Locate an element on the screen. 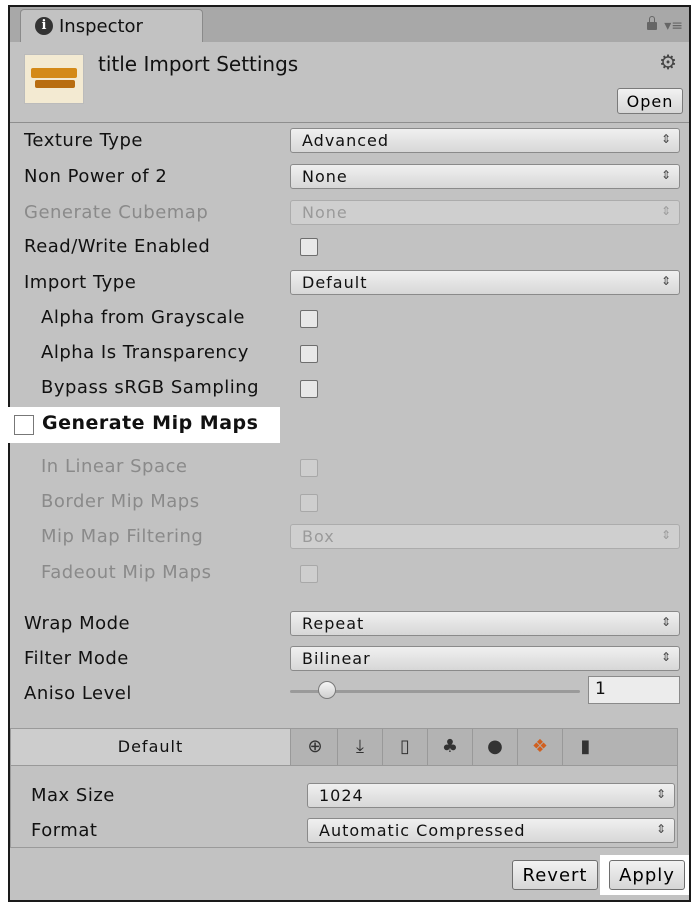  fadeout-mip-maps-label: Fadeout Mip Maps is located at coordinates (126, 572).